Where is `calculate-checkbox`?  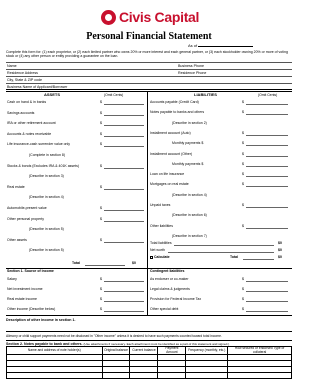 calculate-checkbox is located at coordinates (151, 257).